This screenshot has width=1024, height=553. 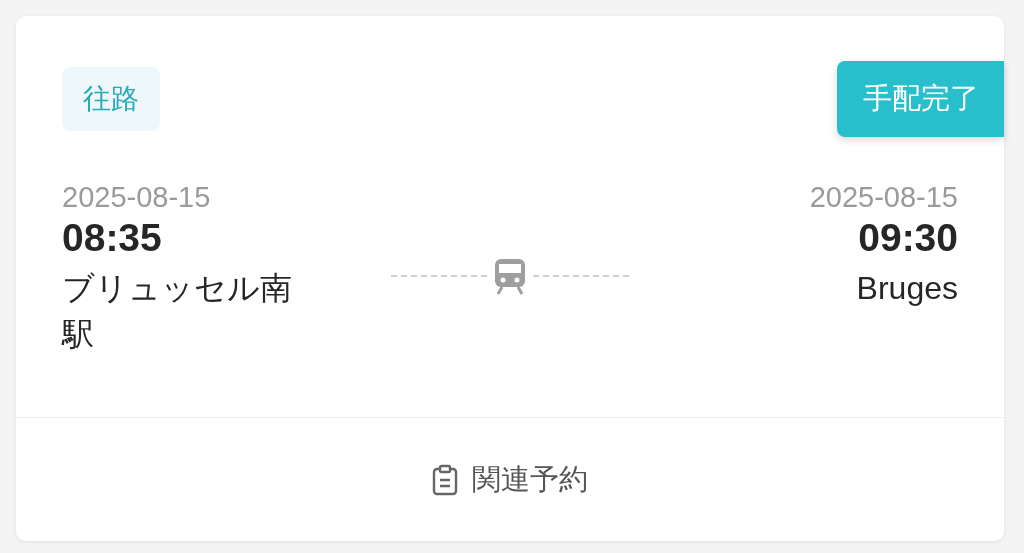 What do you see at coordinates (908, 238) in the screenshot?
I see `arrival-time: 09:30` at bounding box center [908, 238].